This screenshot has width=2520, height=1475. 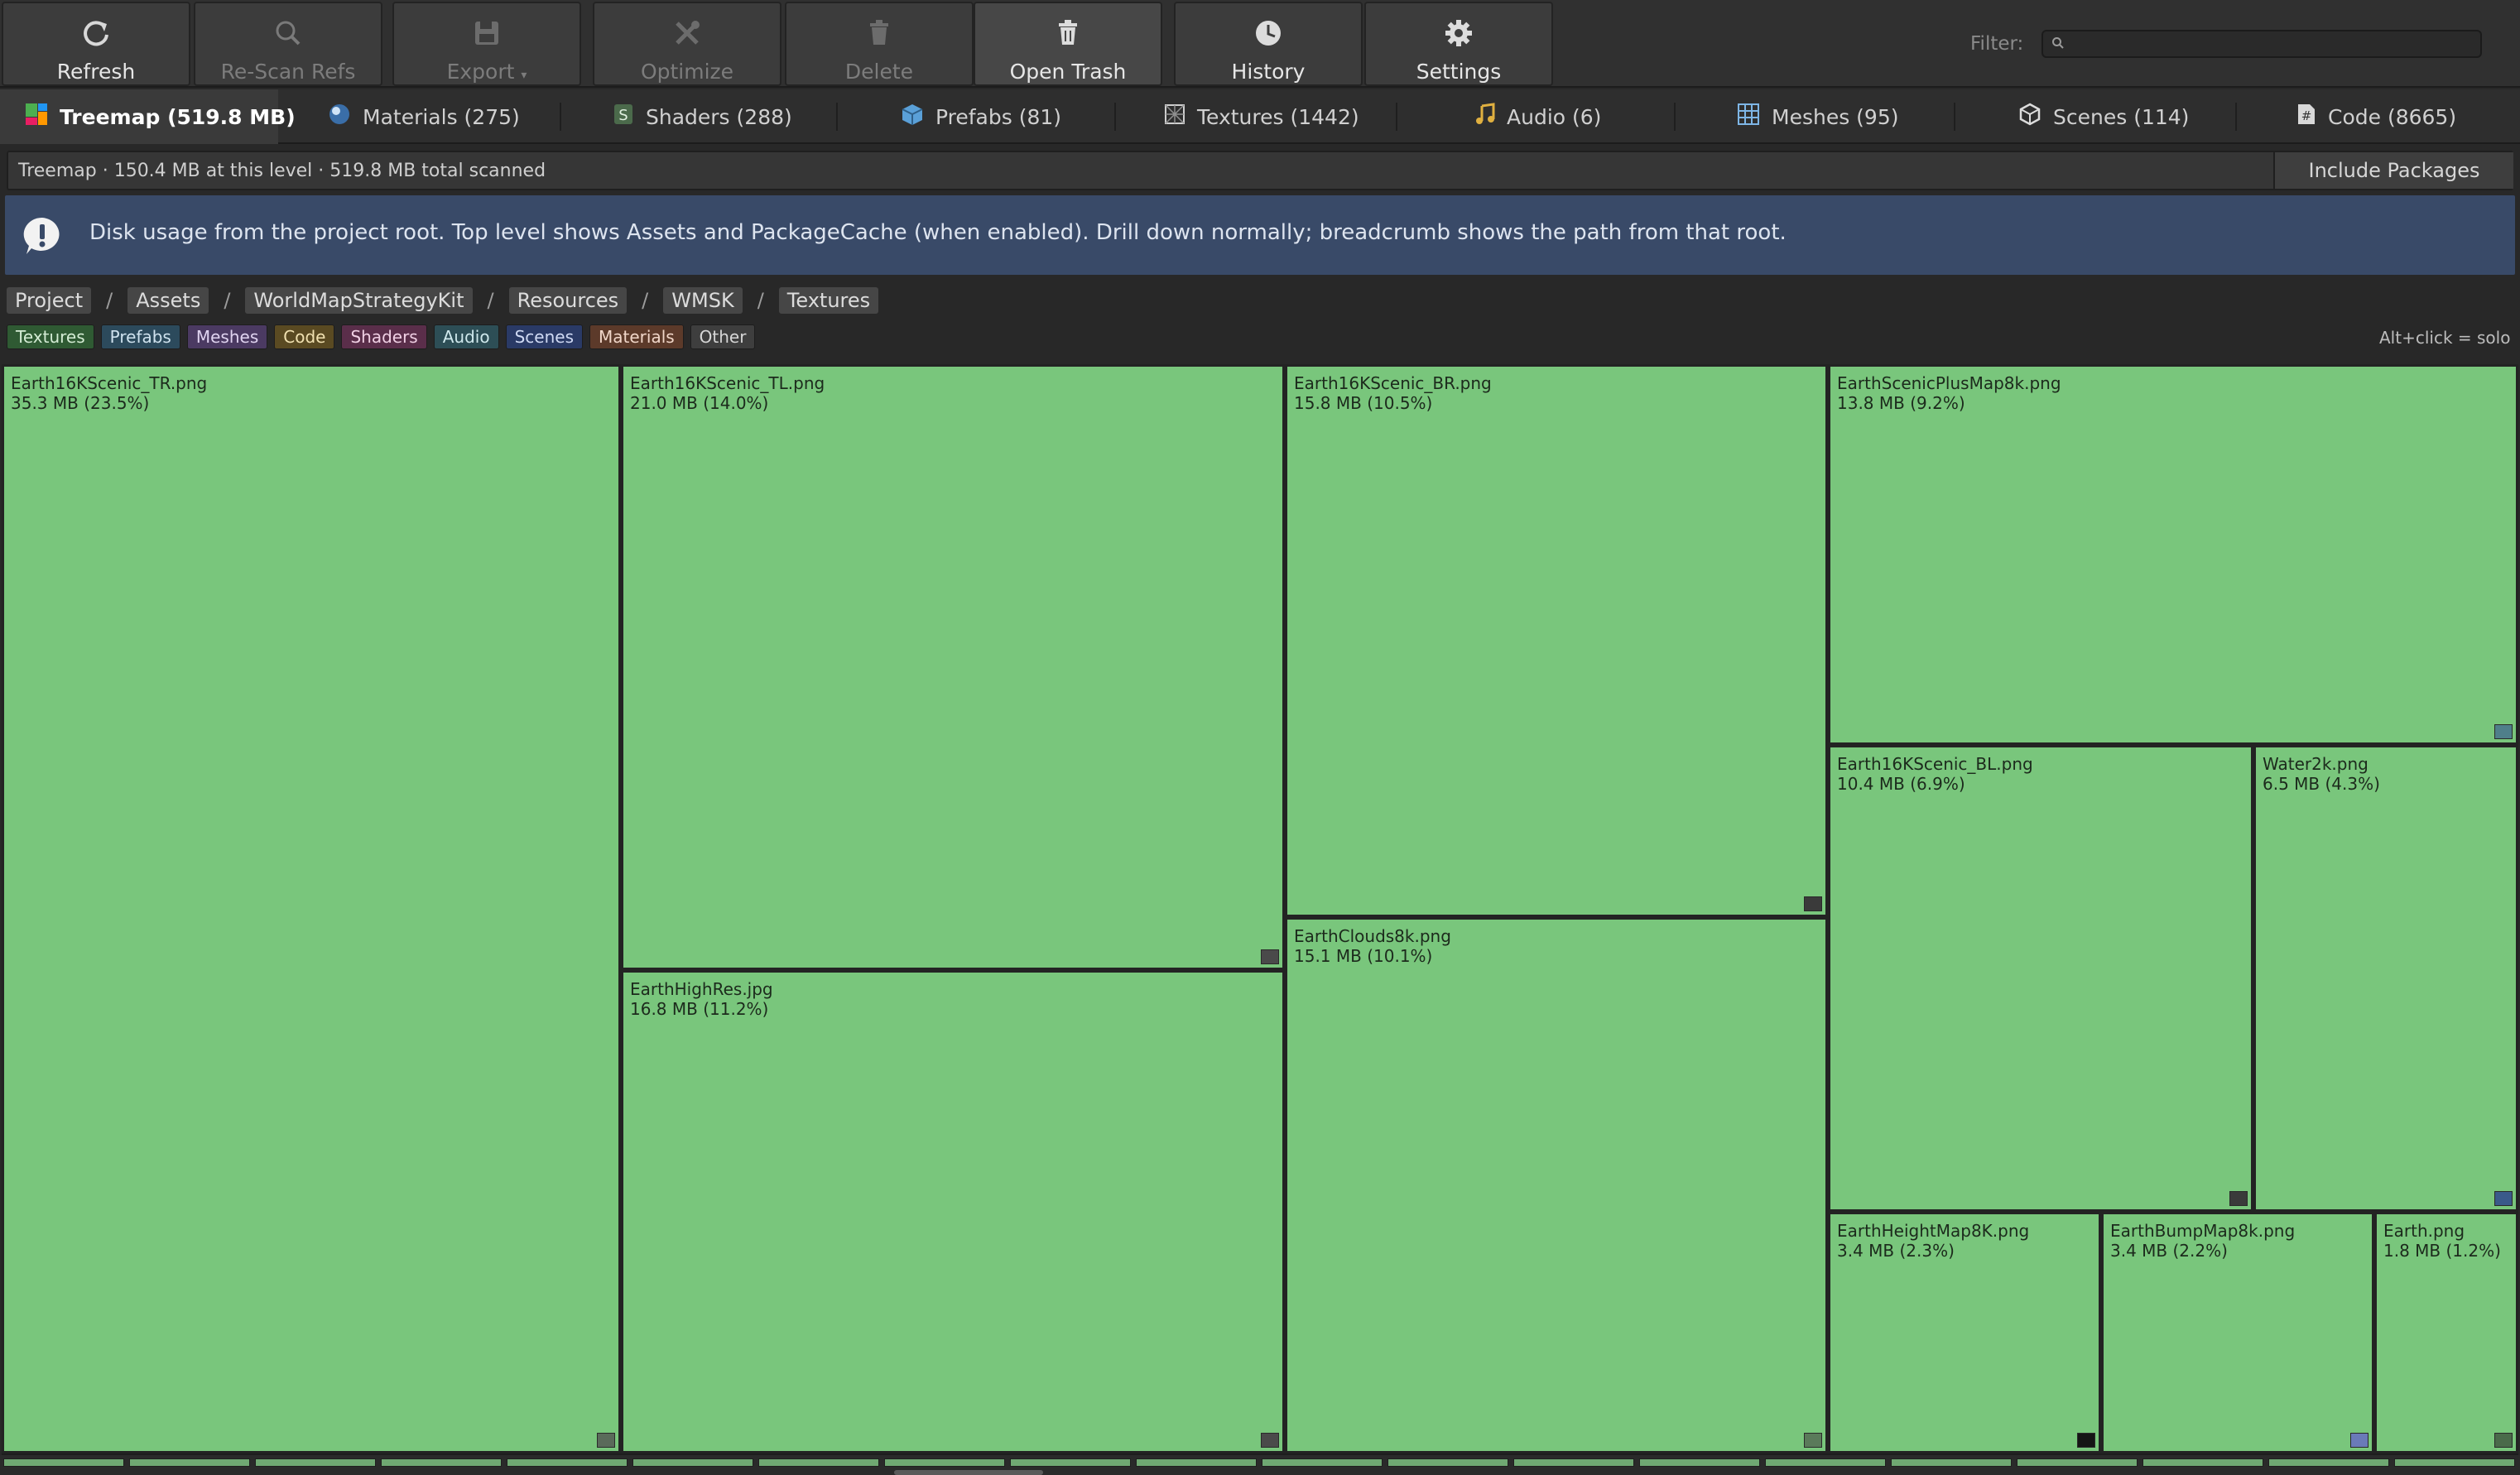 I want to click on legend-chip-scenes: Scenes, so click(x=544, y=336).